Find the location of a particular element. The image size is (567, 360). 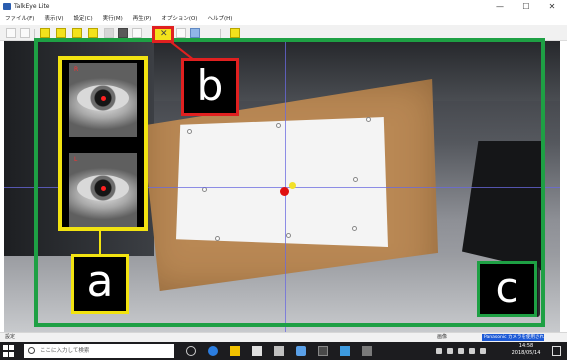

search-placeholder: ここに入力して検索 is located at coordinates (65, 351).